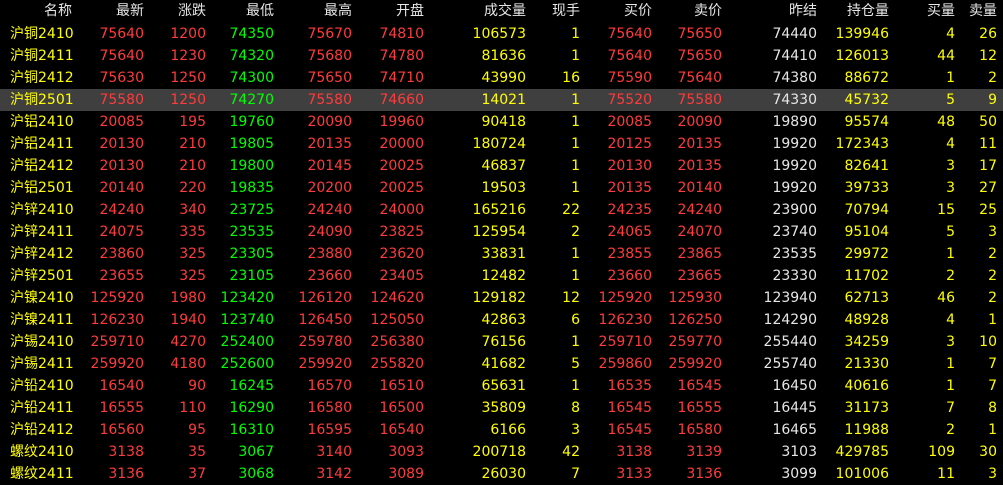  I want to click on quote-cell: 255740, so click(790, 364).